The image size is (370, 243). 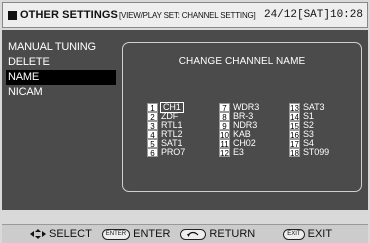 What do you see at coordinates (232, 234) in the screenshot?
I see `return-label: RETURN` at bounding box center [232, 234].